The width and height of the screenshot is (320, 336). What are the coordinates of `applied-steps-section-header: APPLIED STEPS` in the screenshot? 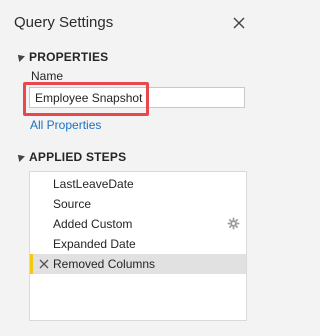 It's located at (71, 157).